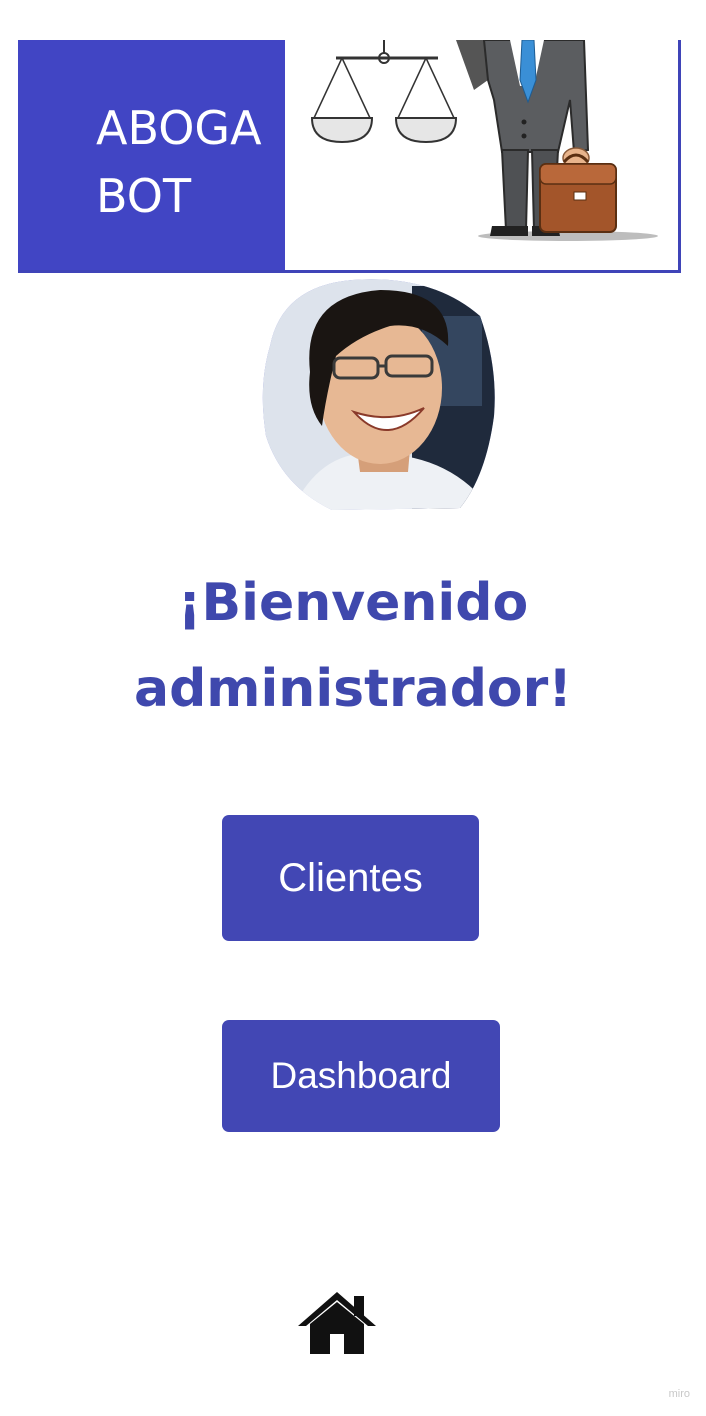 Image resolution: width=706 pixels, height=1416 pixels. Describe the element at coordinates (361, 1076) in the screenshot. I see `dashboard-button: Dashboard` at that location.